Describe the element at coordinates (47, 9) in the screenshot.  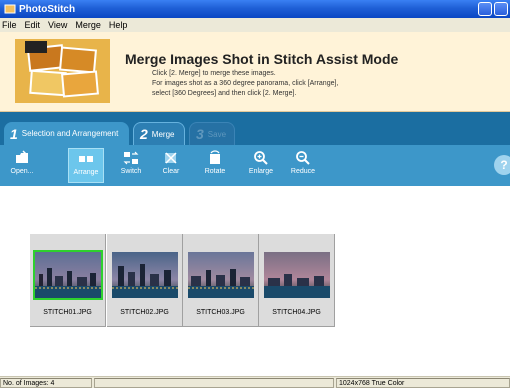
I see `window-title: PhotoStitch` at that location.